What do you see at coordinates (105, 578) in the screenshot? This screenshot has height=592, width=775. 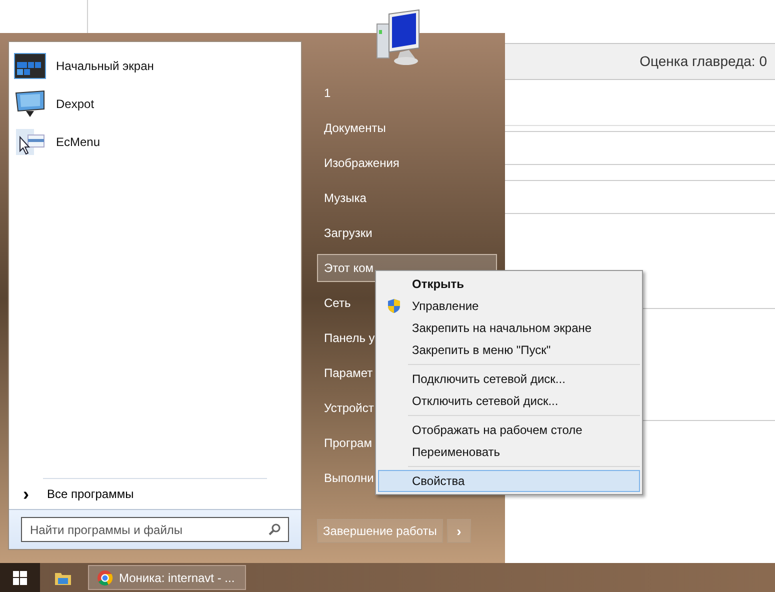 I see `browser-icon` at bounding box center [105, 578].